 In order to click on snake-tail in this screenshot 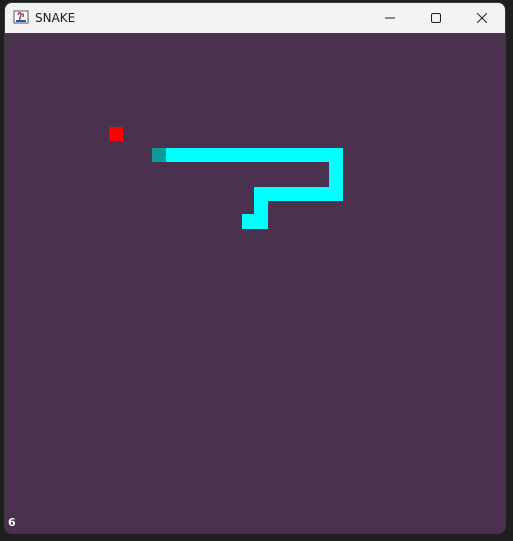, I will do `click(255, 221)`.